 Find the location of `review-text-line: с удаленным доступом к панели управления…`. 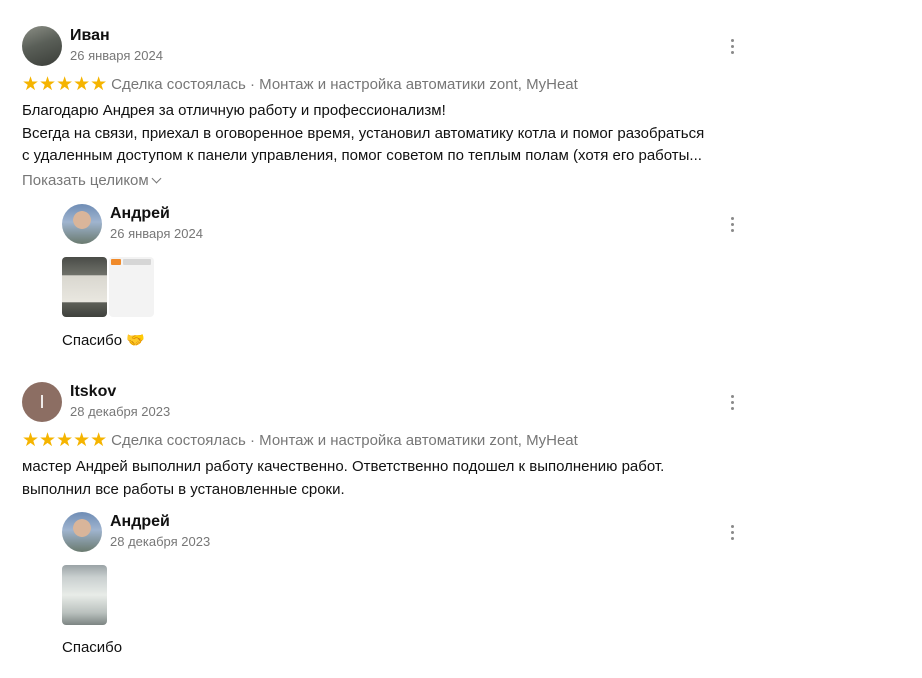

review-text-line: с удаленным доступом к панели управления… is located at coordinates (362, 155).